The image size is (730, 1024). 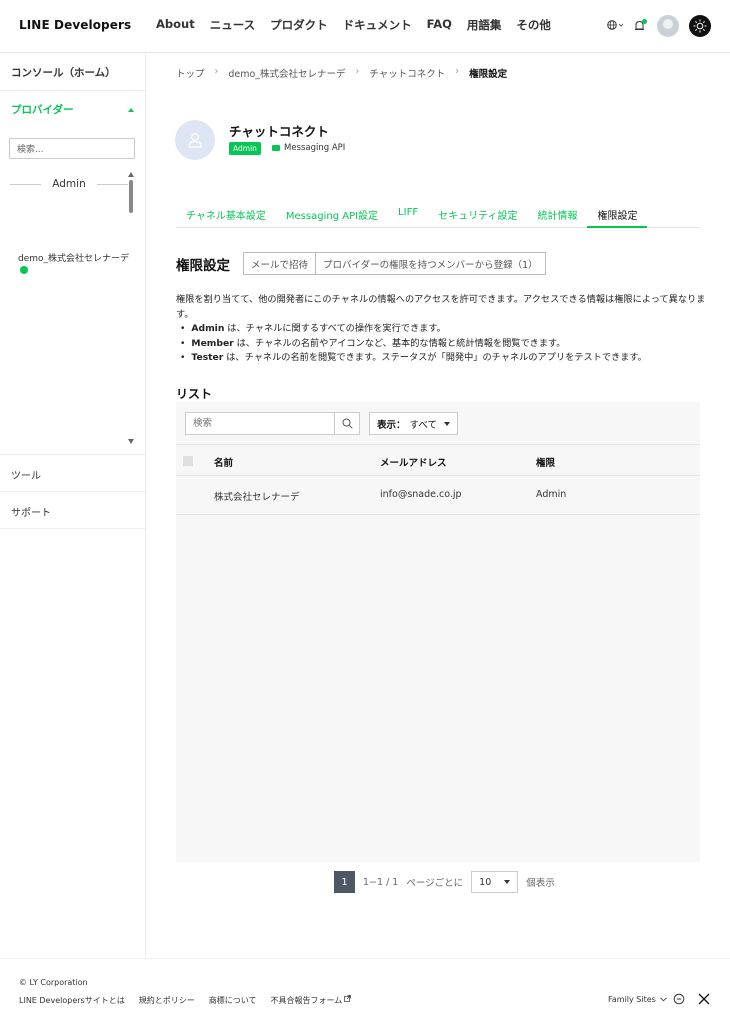 I want to click on page-range: 1−1 / 1, so click(x=381, y=882).